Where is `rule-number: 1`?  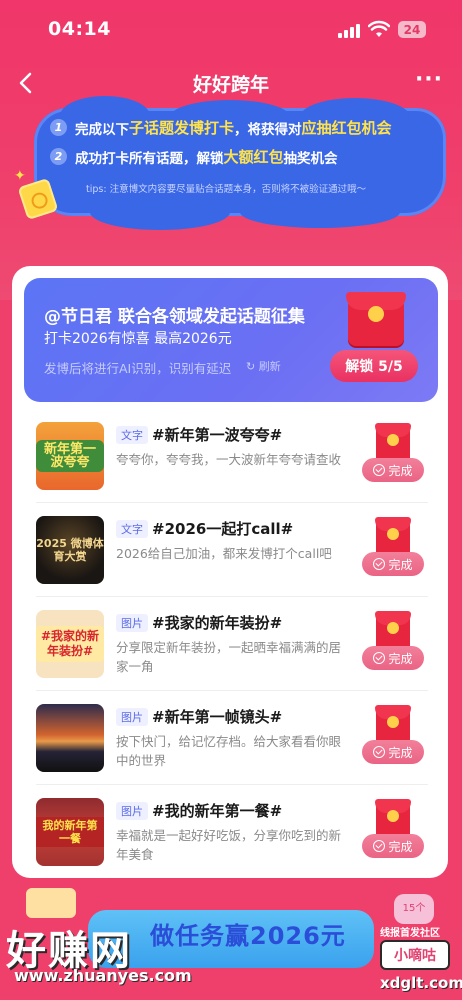
rule-number: 1 is located at coordinates (58, 127).